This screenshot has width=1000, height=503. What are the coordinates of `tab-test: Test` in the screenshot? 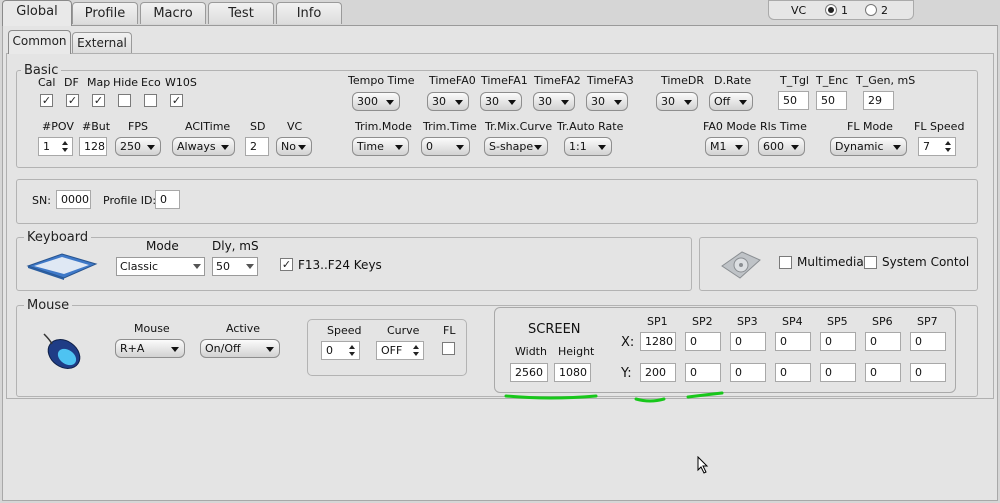 It's located at (241, 13).